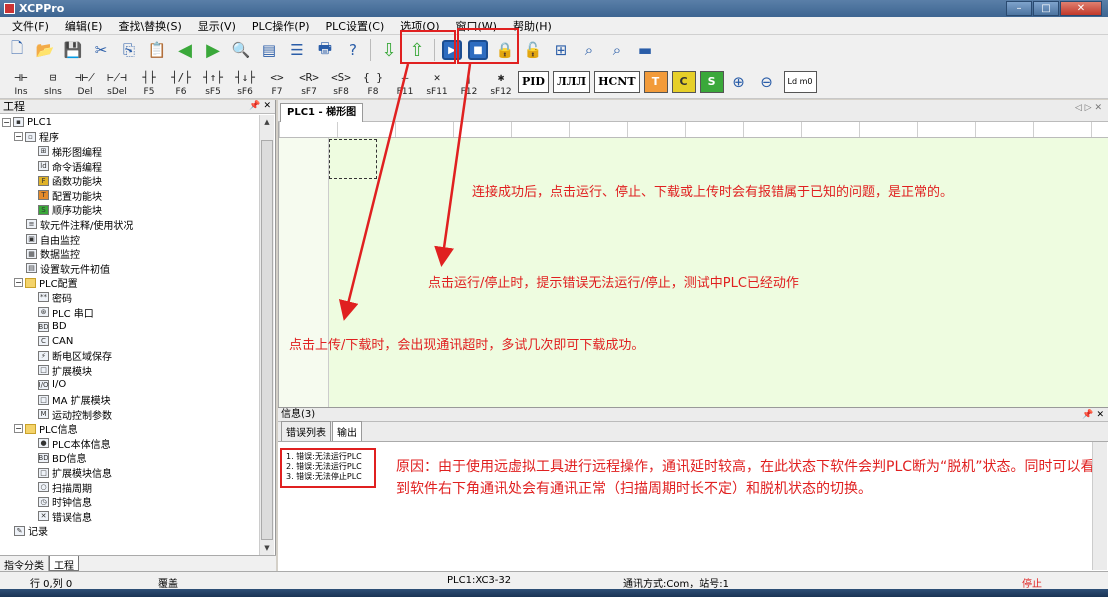 The height and width of the screenshot is (597, 1108). Describe the element at coordinates (30, 26) in the screenshot. I see `menu-file: 文件(F)` at that location.